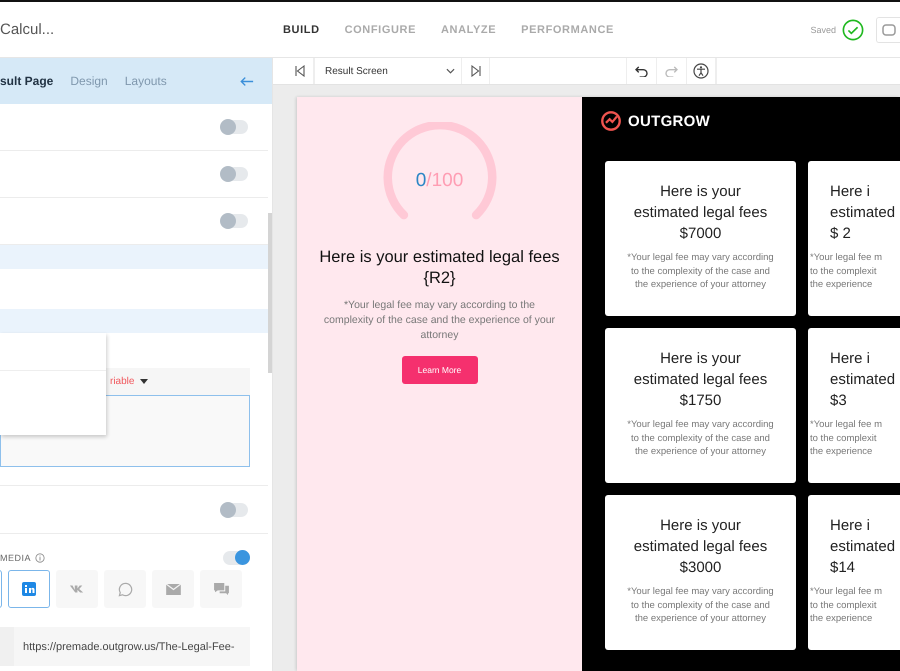  I want to click on accessibility-icon, so click(701, 71).